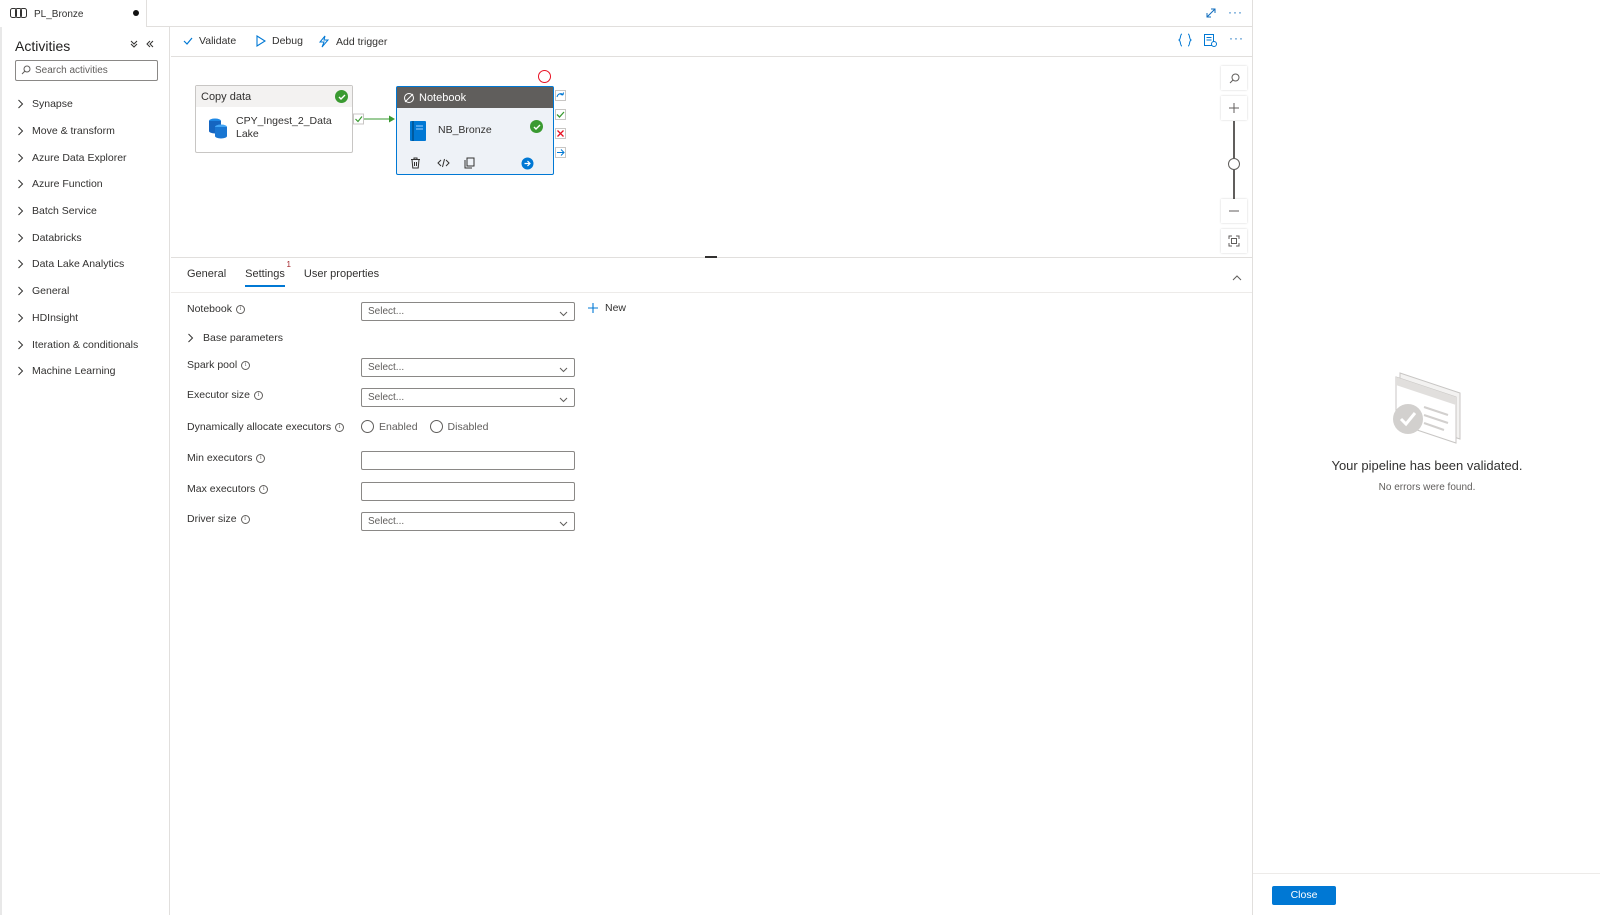 Image resolution: width=1600 pixels, height=915 pixels. I want to click on chevron-down-icon, so click(563, 370).